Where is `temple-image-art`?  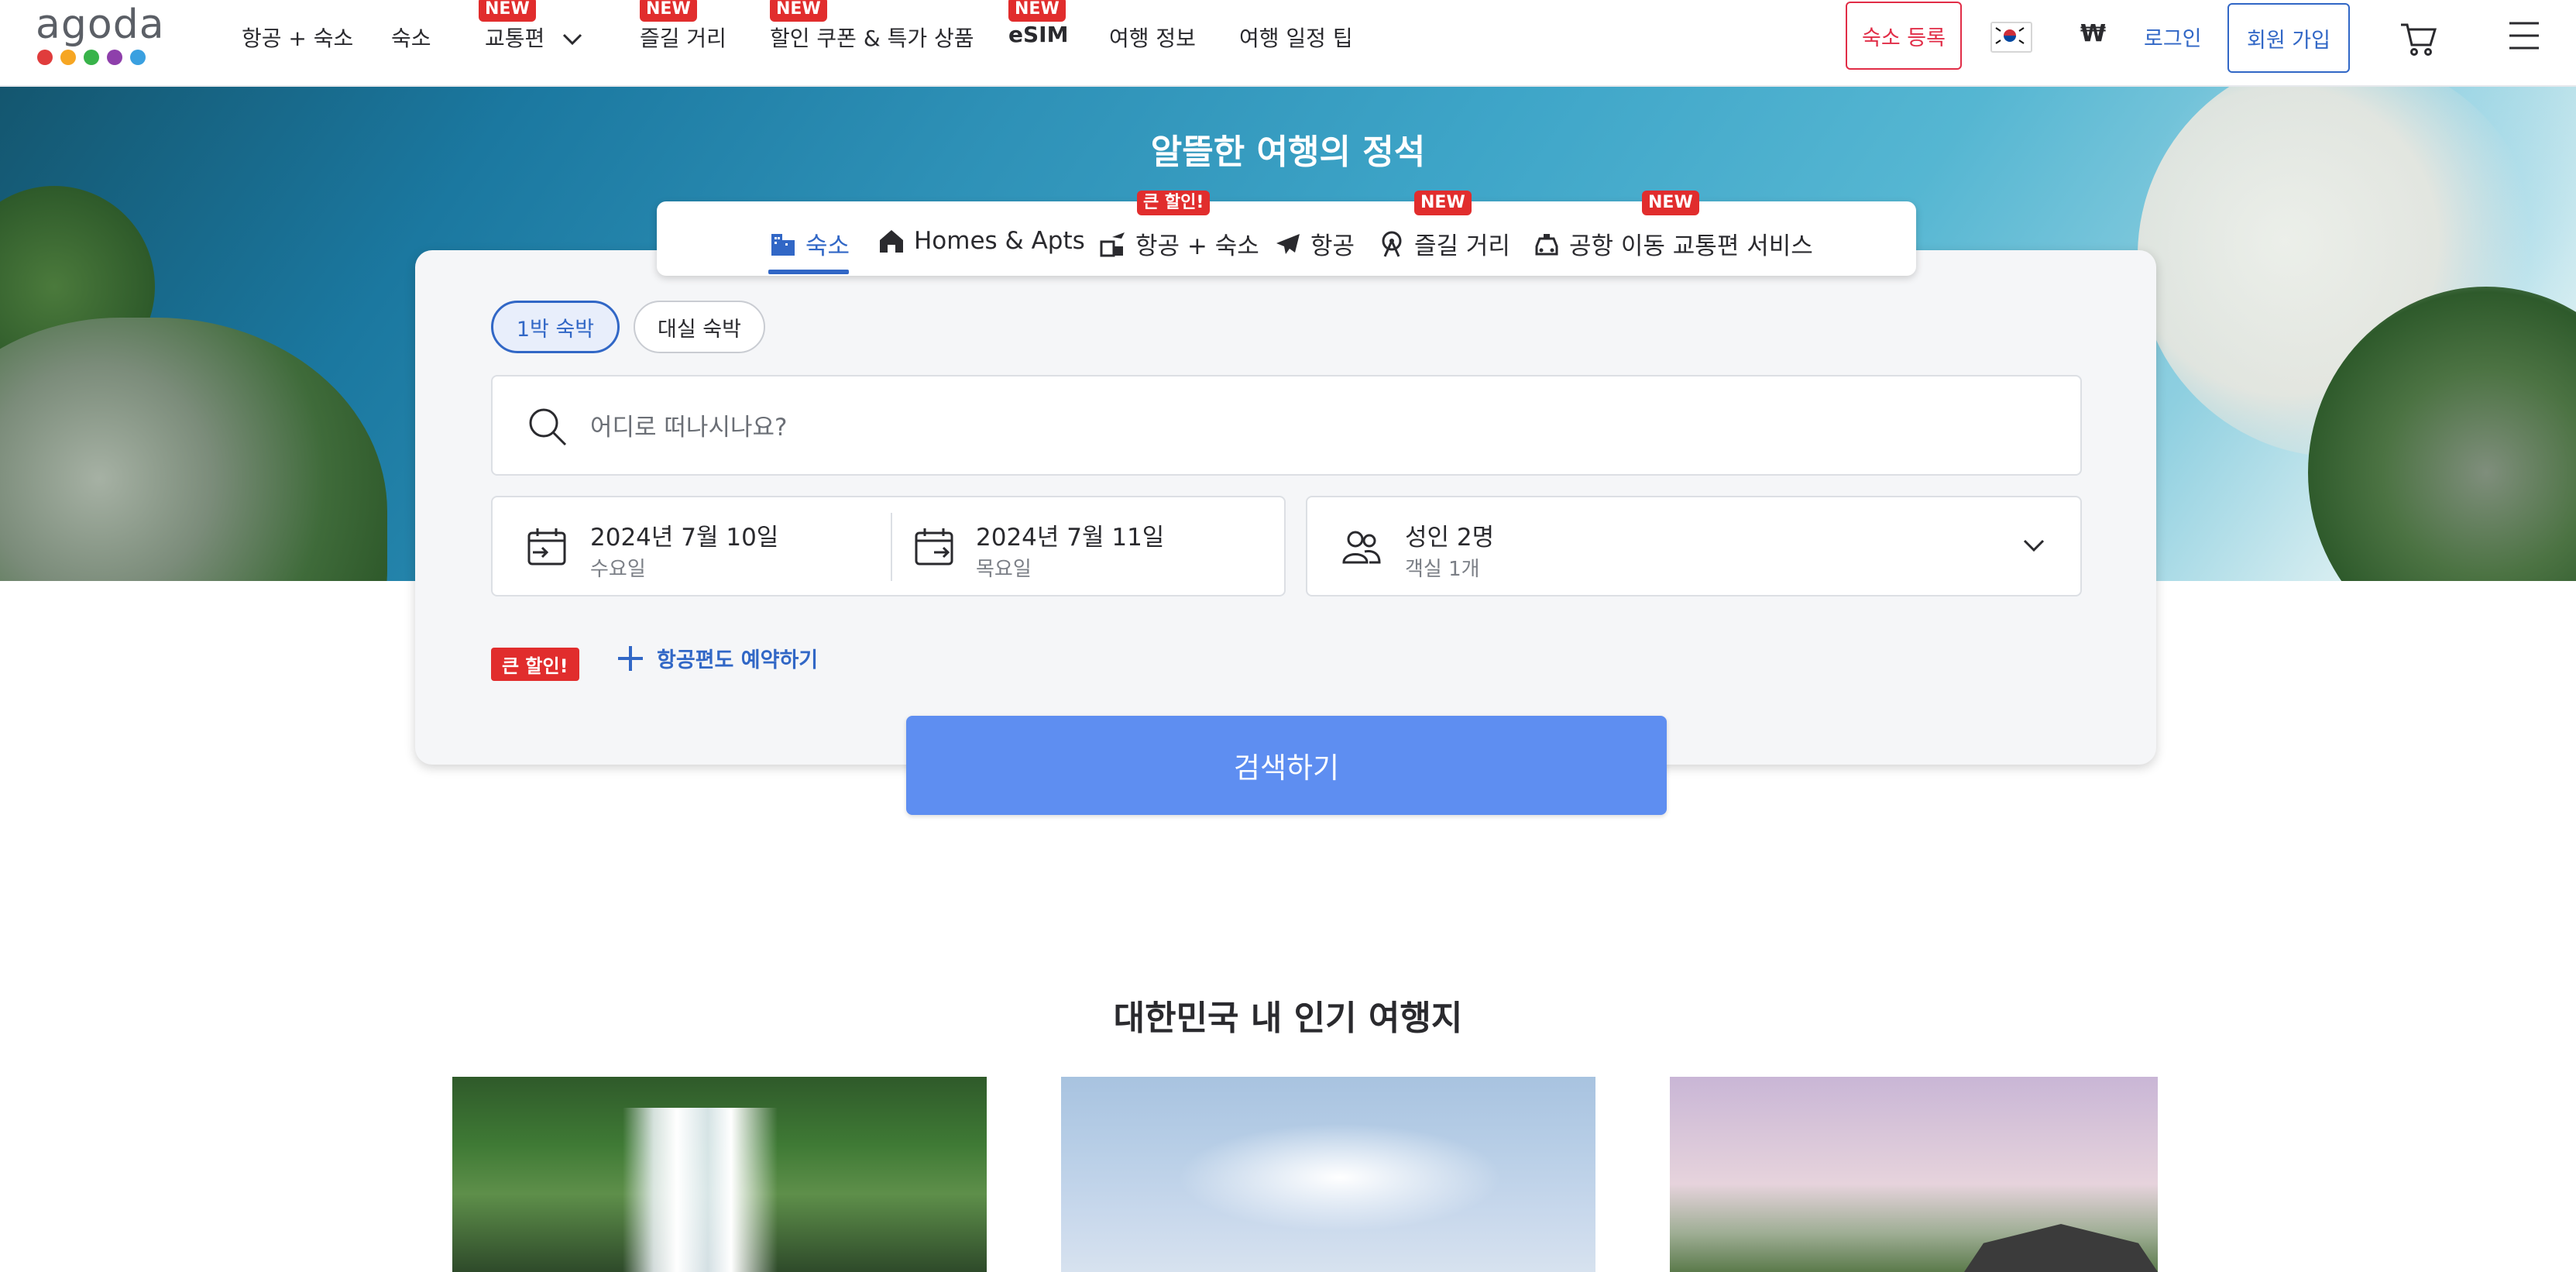
temple-image-art is located at coordinates (2061, 1248).